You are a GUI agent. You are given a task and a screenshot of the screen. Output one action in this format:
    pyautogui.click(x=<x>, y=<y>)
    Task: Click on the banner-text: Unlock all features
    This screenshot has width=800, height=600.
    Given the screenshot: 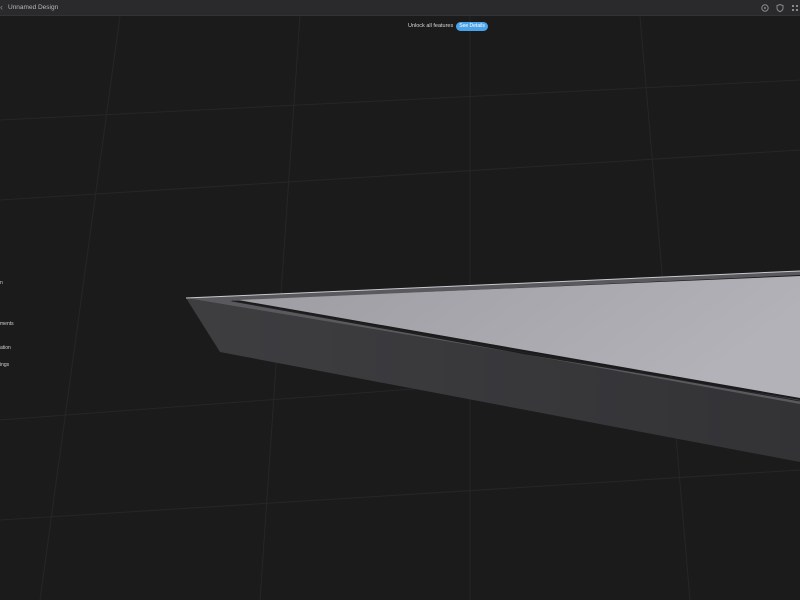 What is the action you would take?
    pyautogui.click(x=431, y=26)
    